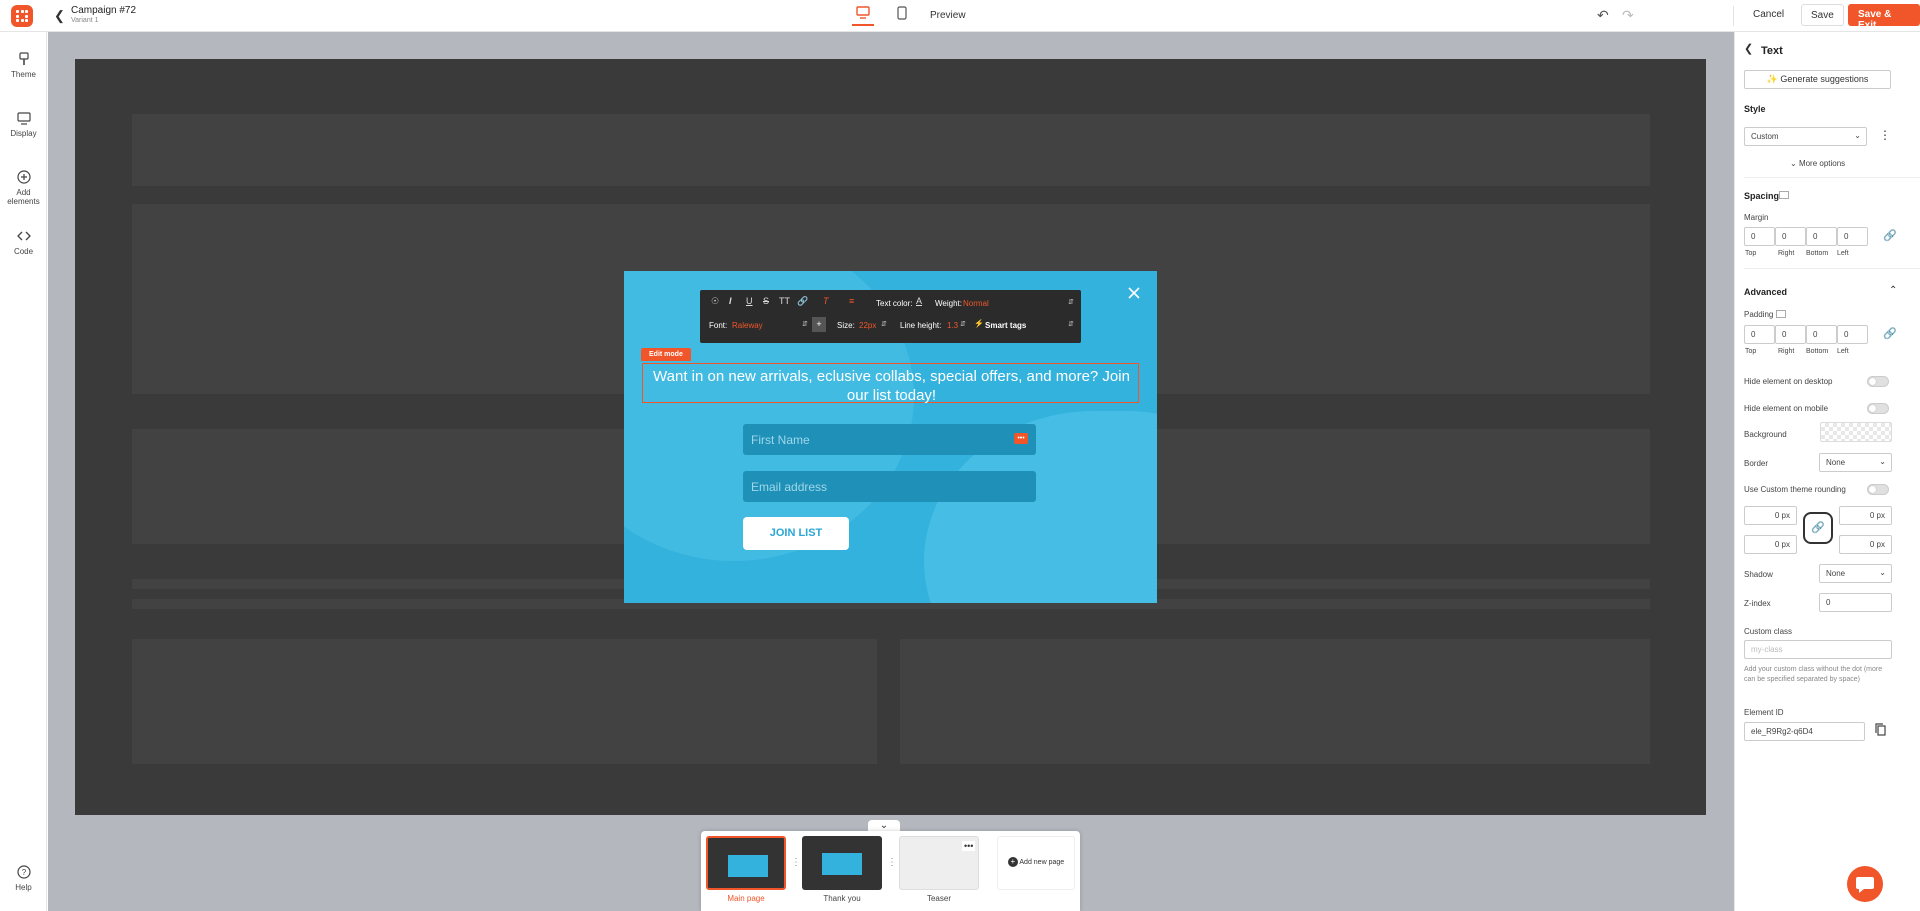 The width and height of the screenshot is (1920, 911). What do you see at coordinates (1880, 729) in the screenshot?
I see `copy-icon` at bounding box center [1880, 729].